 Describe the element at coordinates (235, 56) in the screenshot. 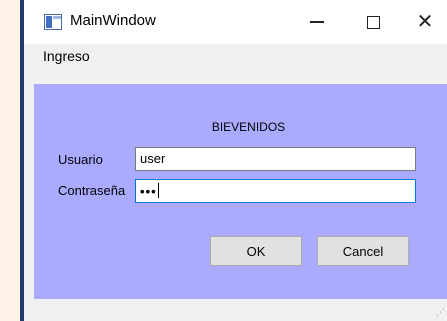

I see `menu-bar: Ingreso` at that location.